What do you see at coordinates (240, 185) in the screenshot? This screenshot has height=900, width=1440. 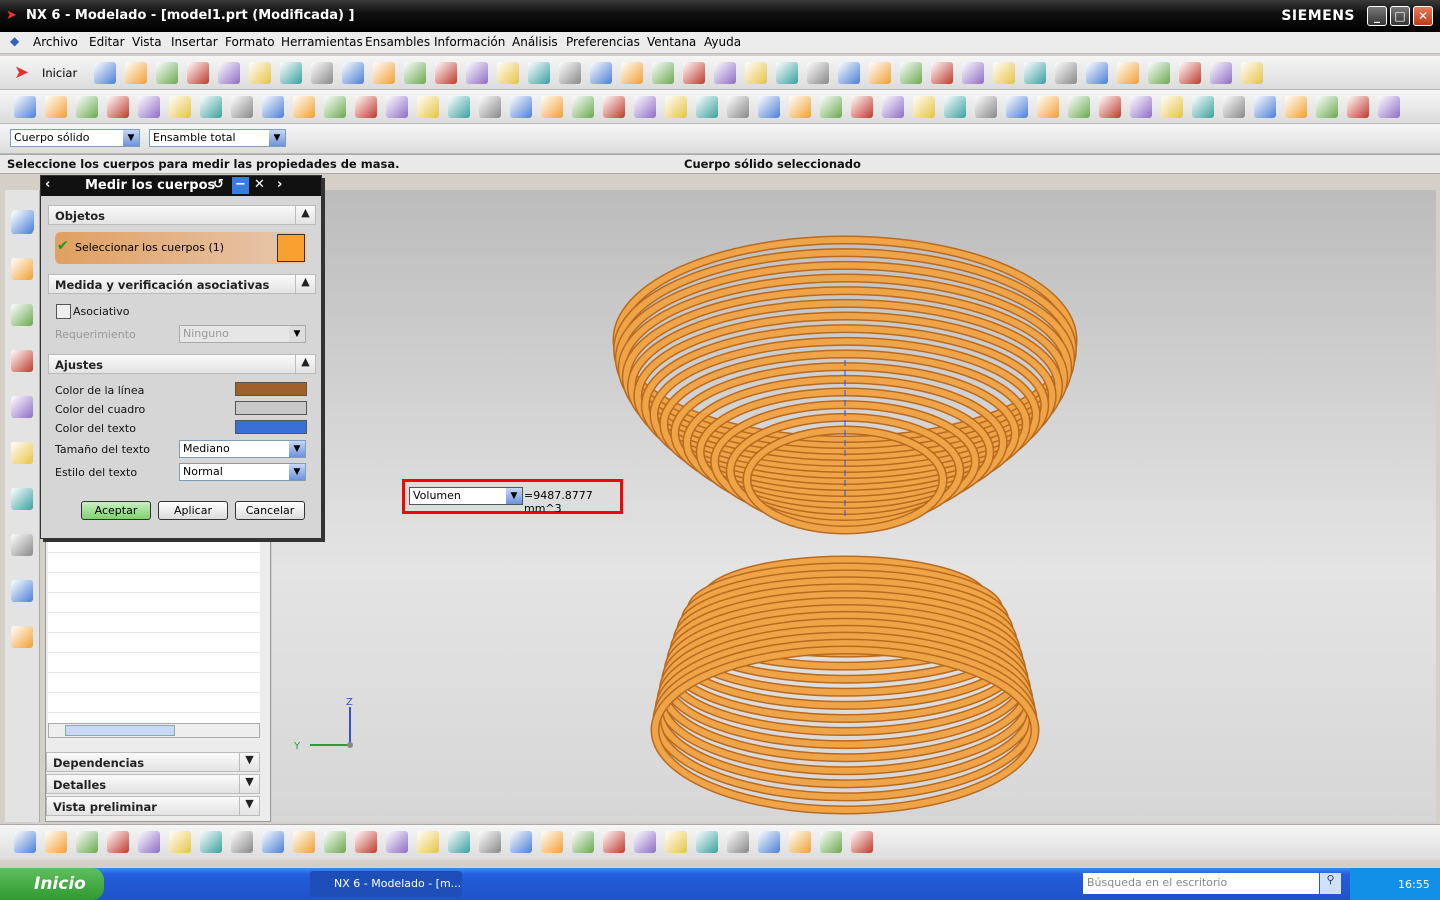 I see `collapse-icon: −` at bounding box center [240, 185].